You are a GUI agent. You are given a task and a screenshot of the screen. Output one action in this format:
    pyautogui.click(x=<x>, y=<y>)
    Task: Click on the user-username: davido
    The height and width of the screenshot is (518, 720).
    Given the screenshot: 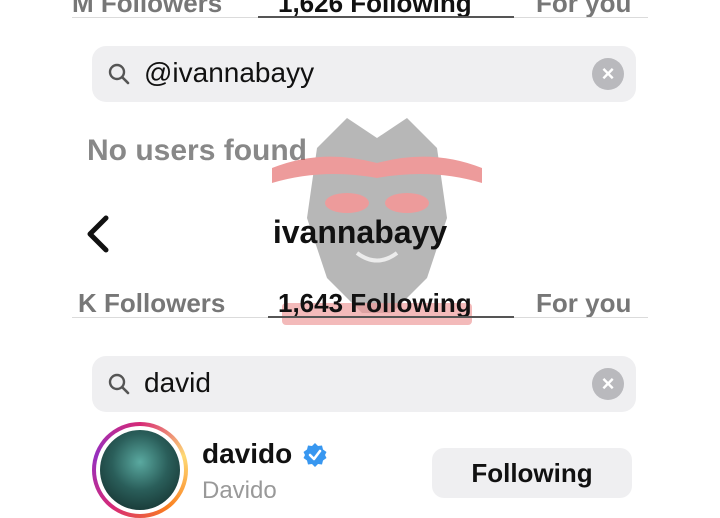 What is the action you would take?
    pyautogui.click(x=247, y=453)
    